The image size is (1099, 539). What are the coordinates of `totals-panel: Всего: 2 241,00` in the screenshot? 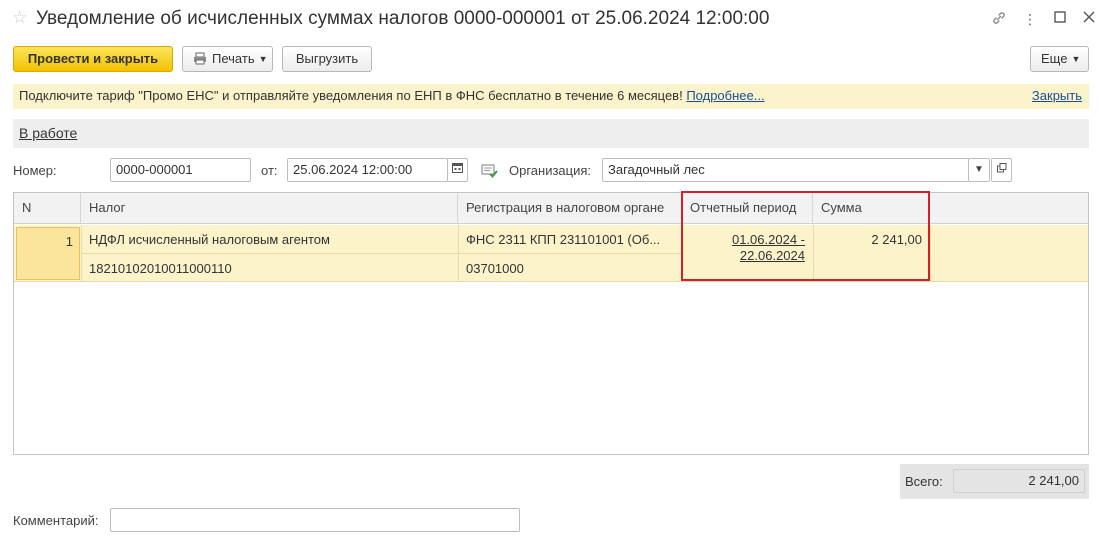 It's located at (994, 481).